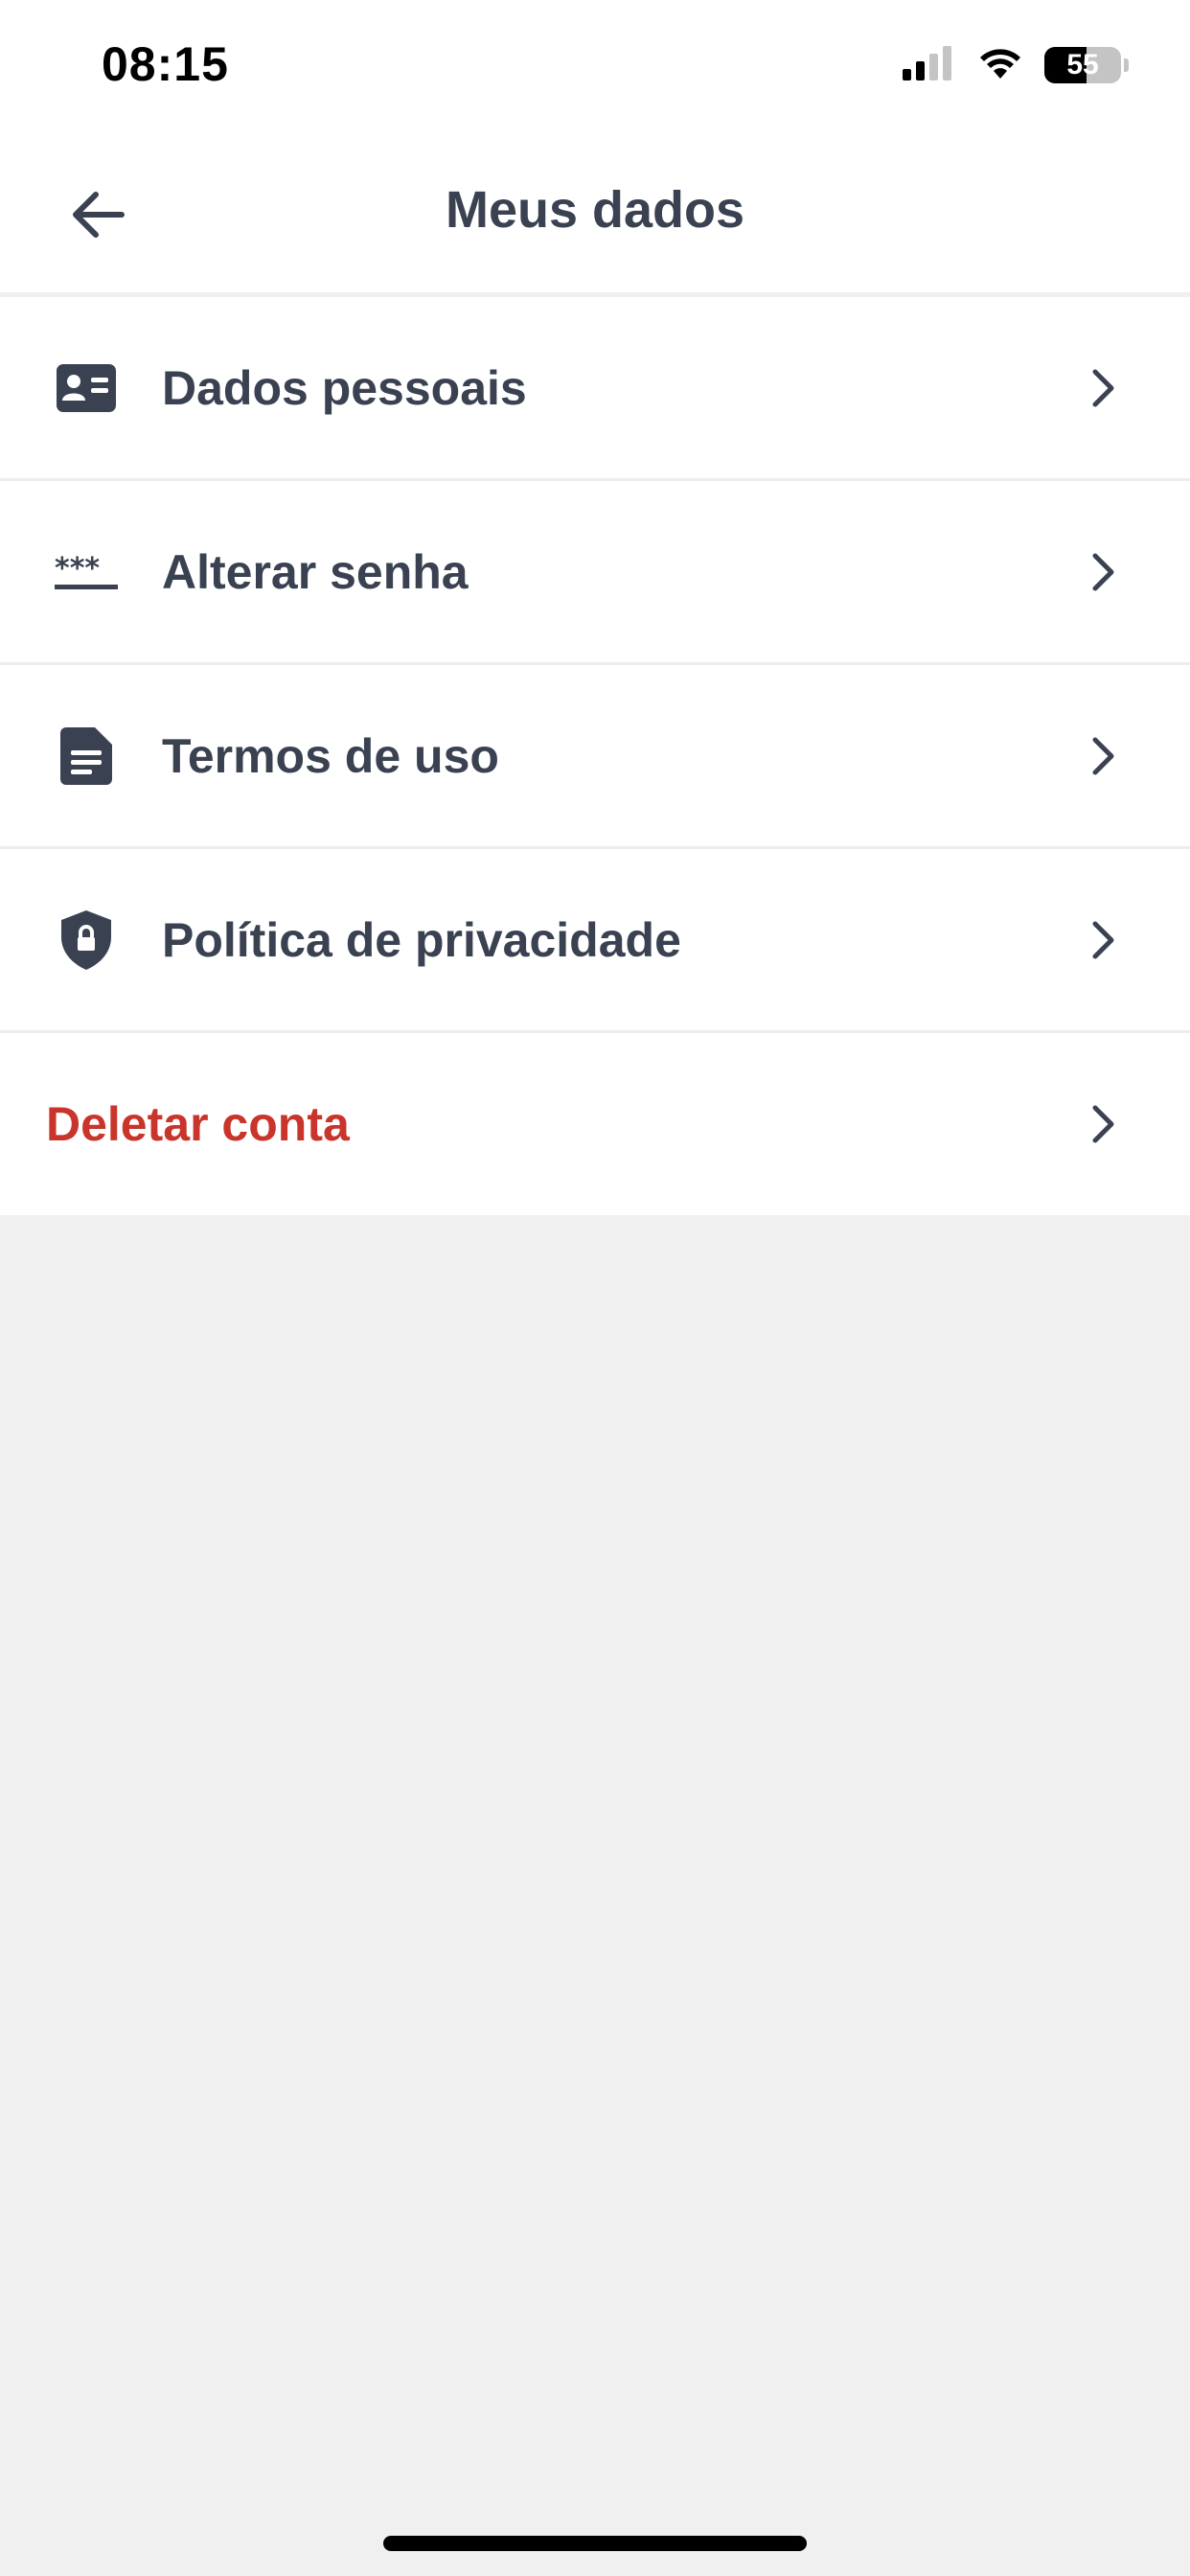 The width and height of the screenshot is (1190, 2576). Describe the element at coordinates (595, 389) in the screenshot. I see `menu-item-dados-pessoais: Dados pessoais` at that location.